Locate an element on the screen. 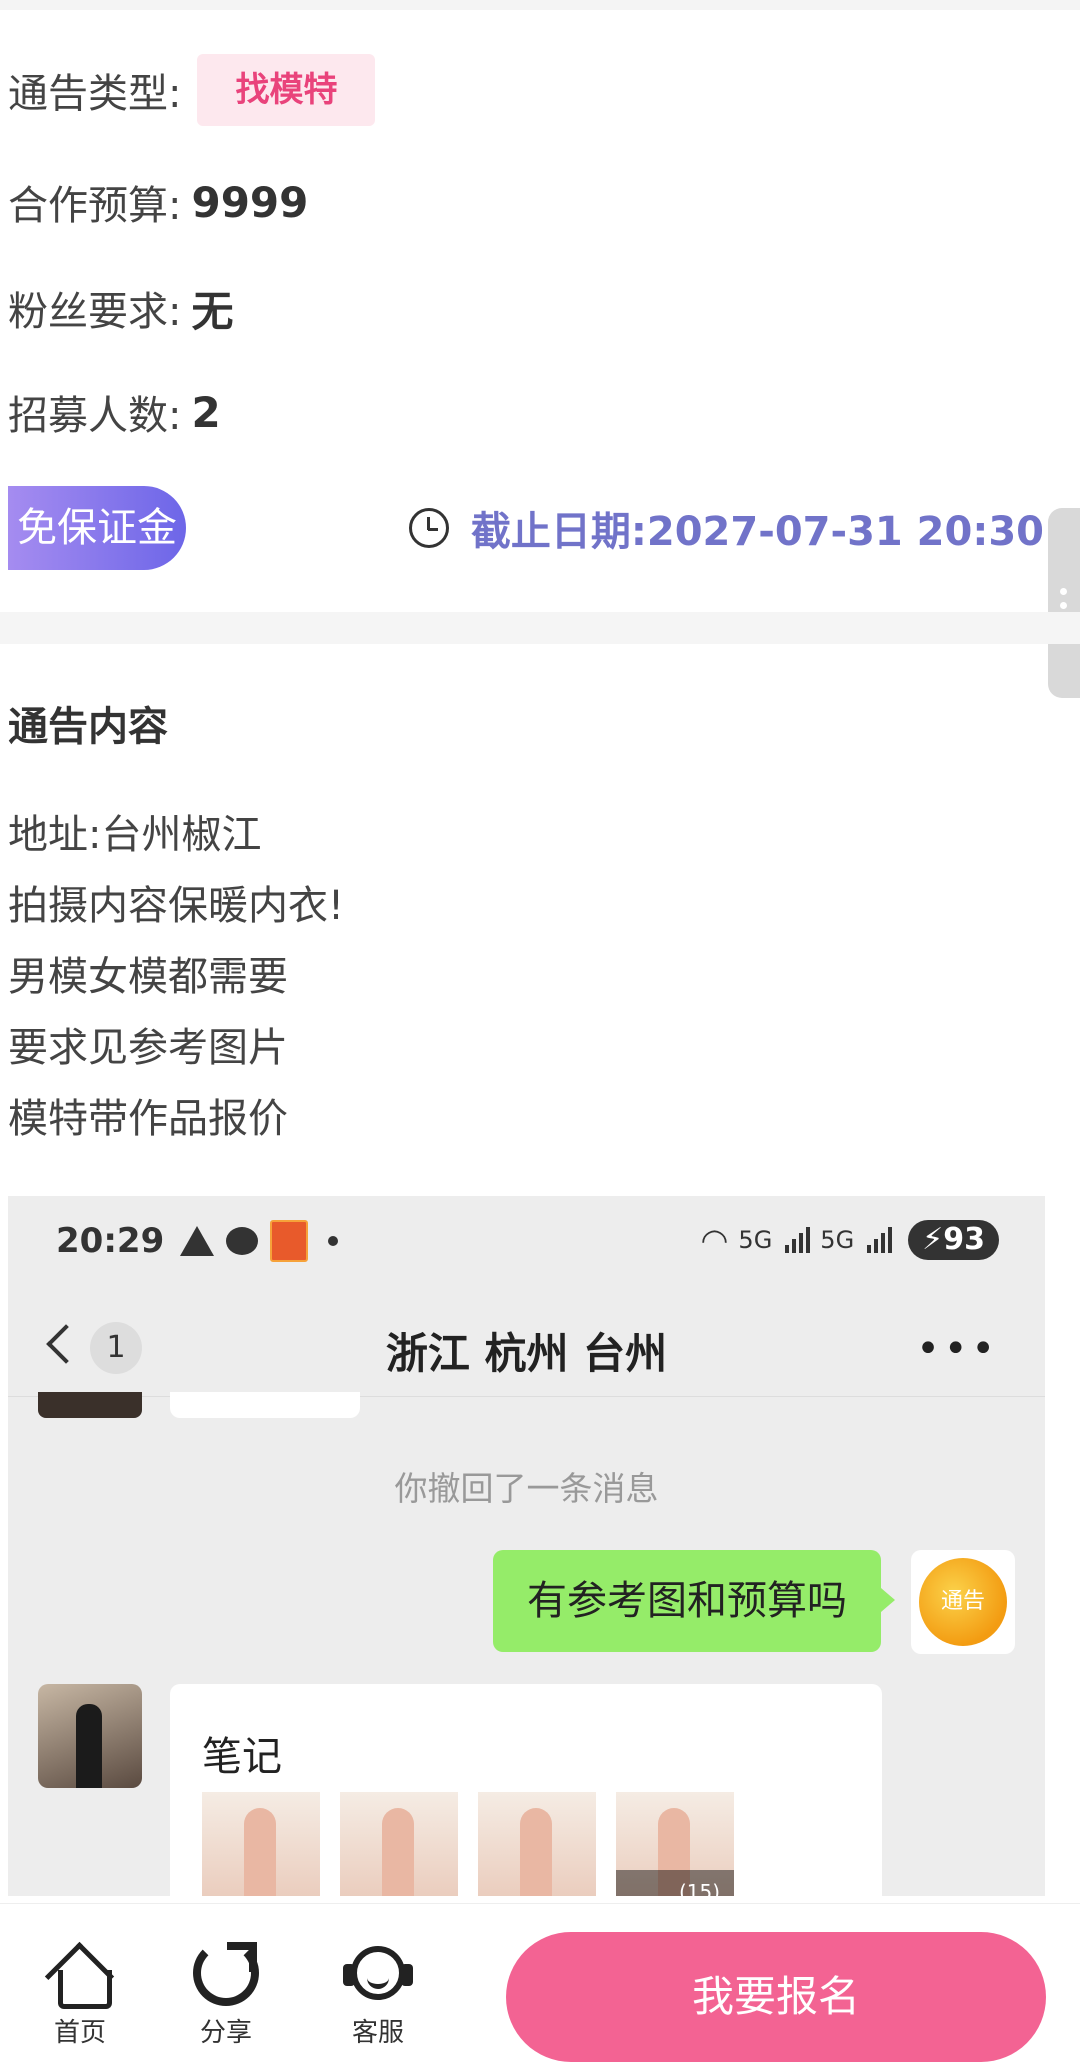  nav-service: 客服 is located at coordinates (378, 1994).